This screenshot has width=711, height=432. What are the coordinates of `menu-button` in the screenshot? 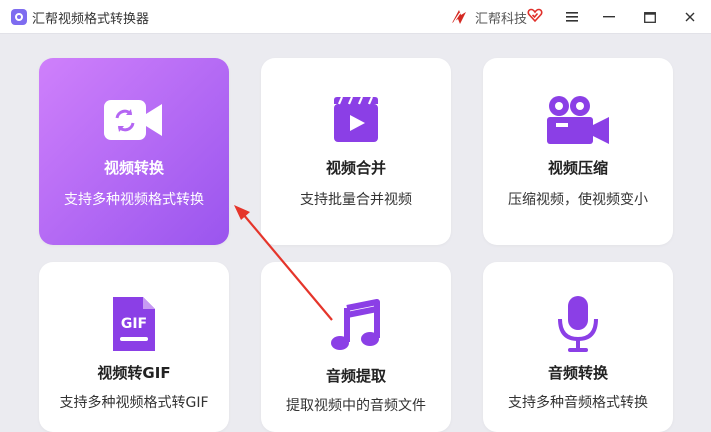 It's located at (572, 17).